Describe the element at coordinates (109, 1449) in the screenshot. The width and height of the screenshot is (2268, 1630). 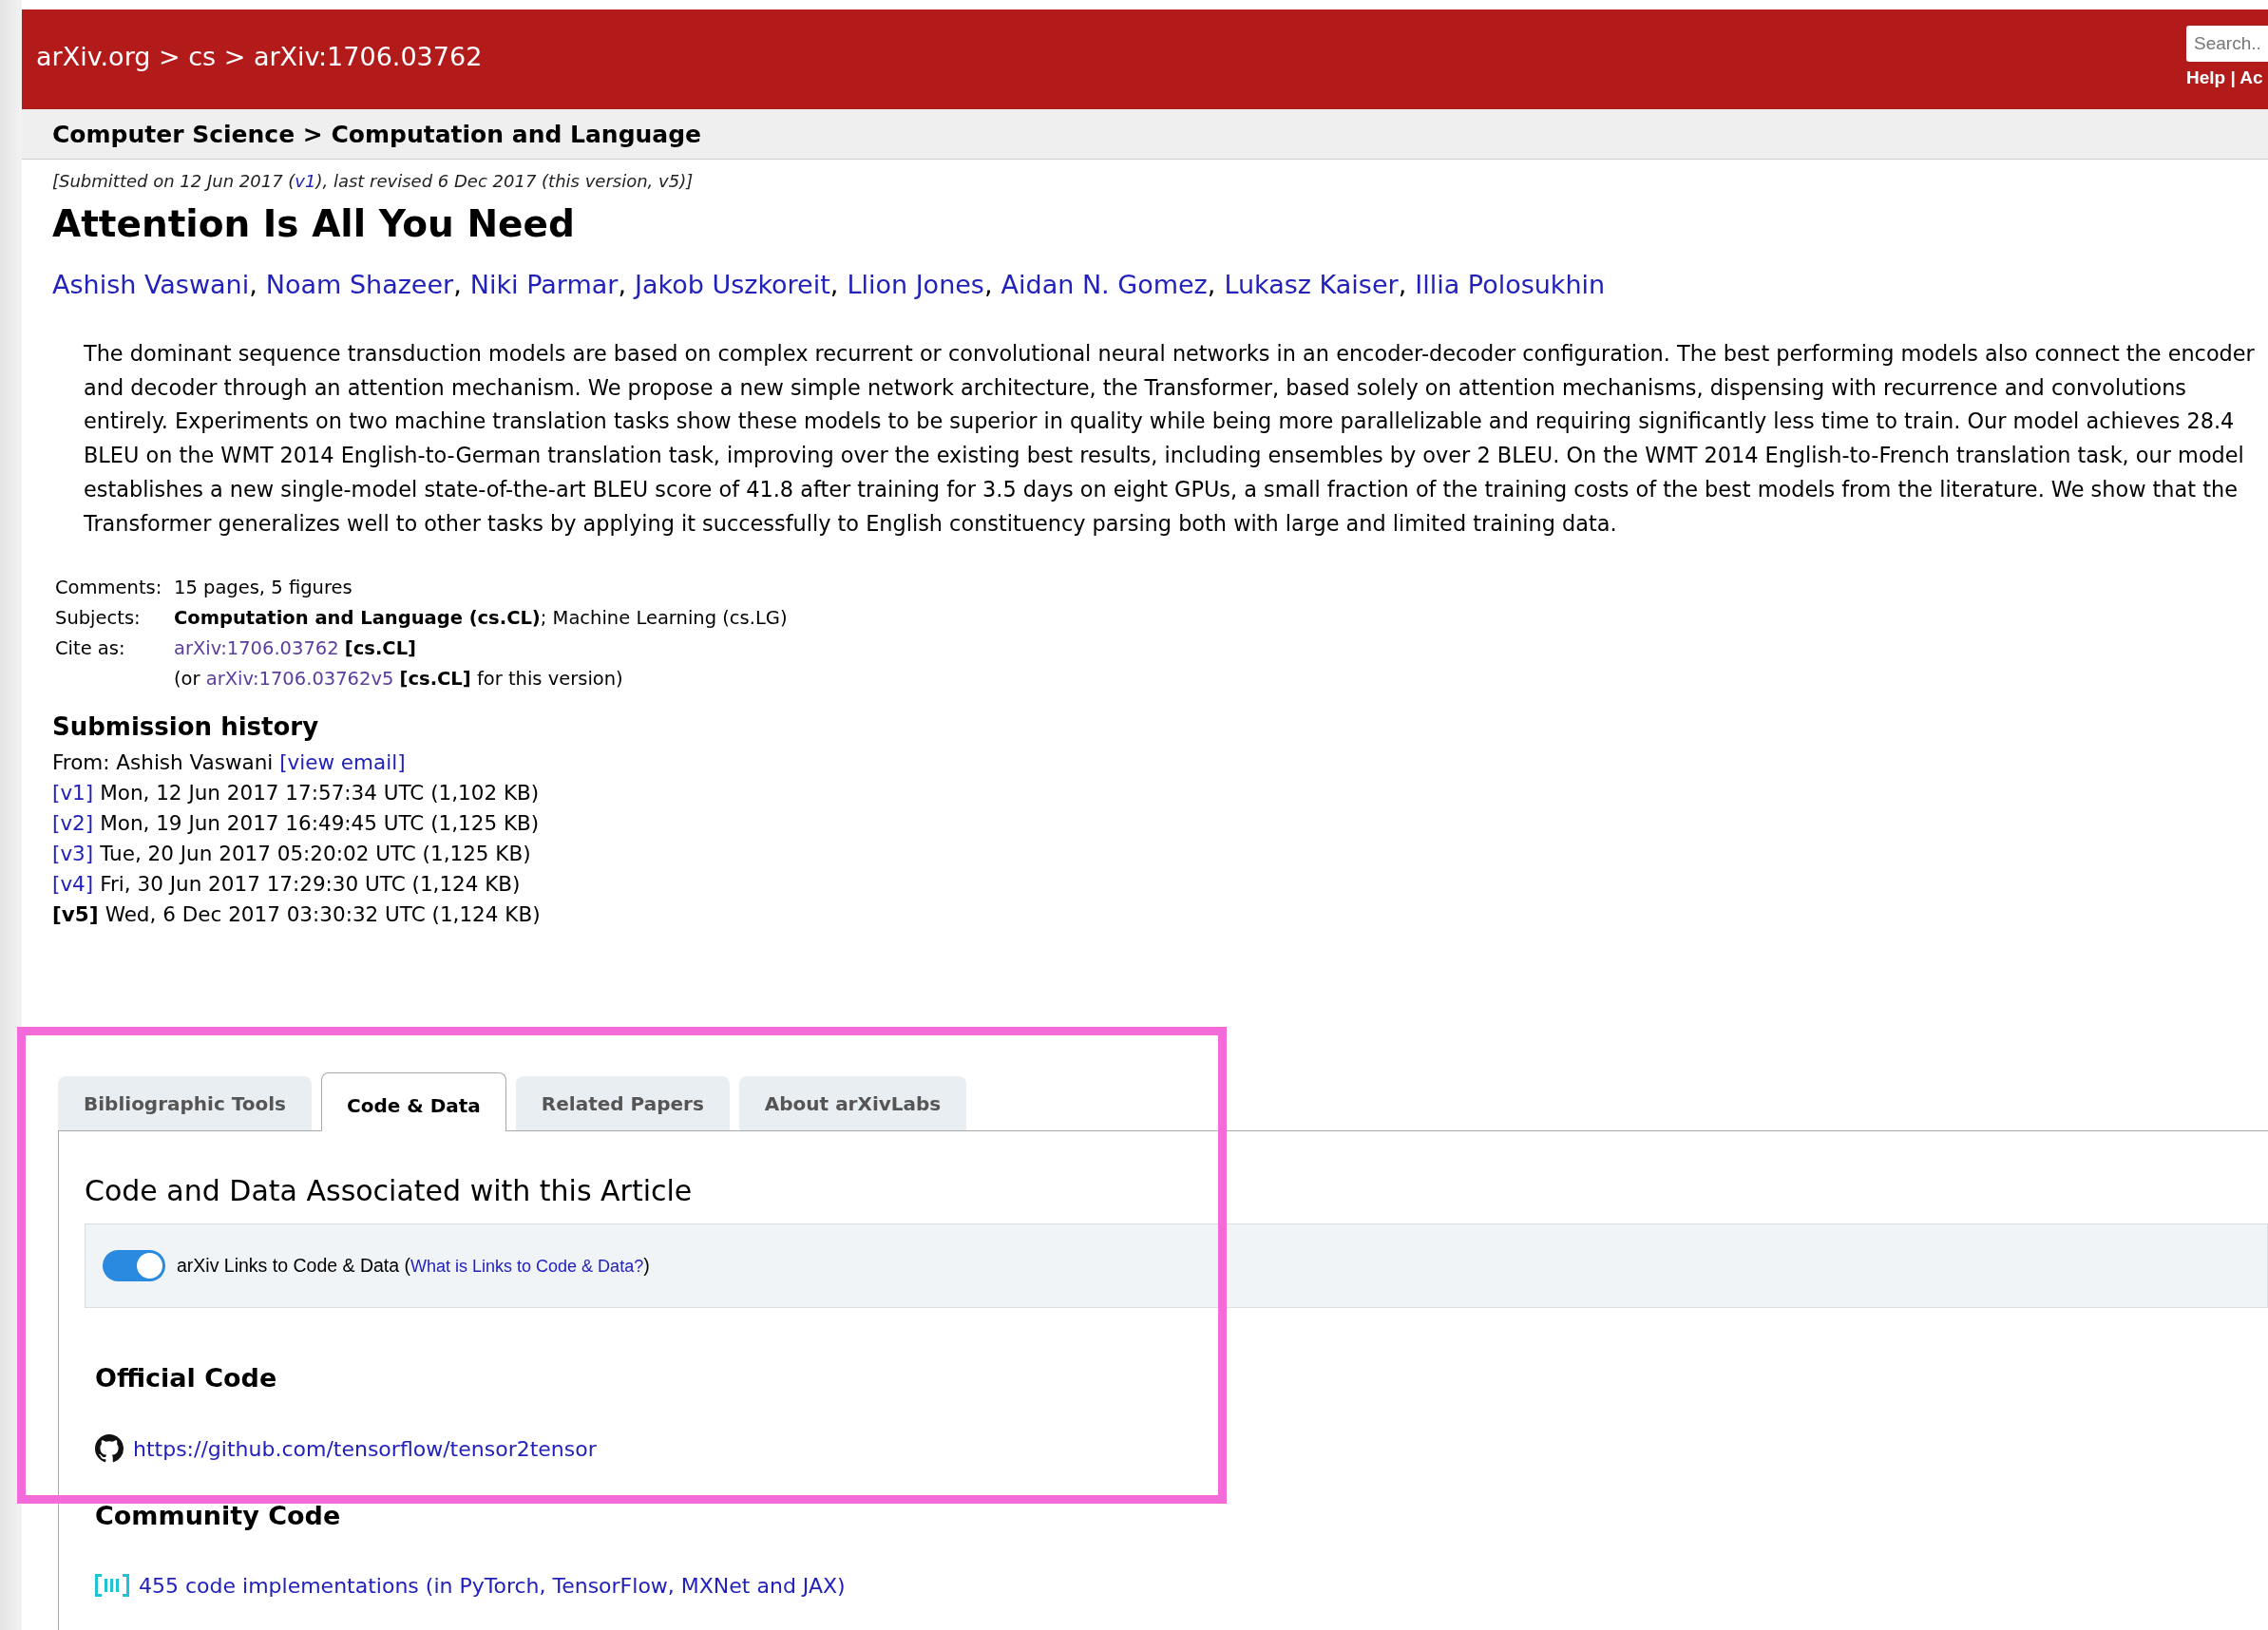
I see `github-cat-icon` at that location.